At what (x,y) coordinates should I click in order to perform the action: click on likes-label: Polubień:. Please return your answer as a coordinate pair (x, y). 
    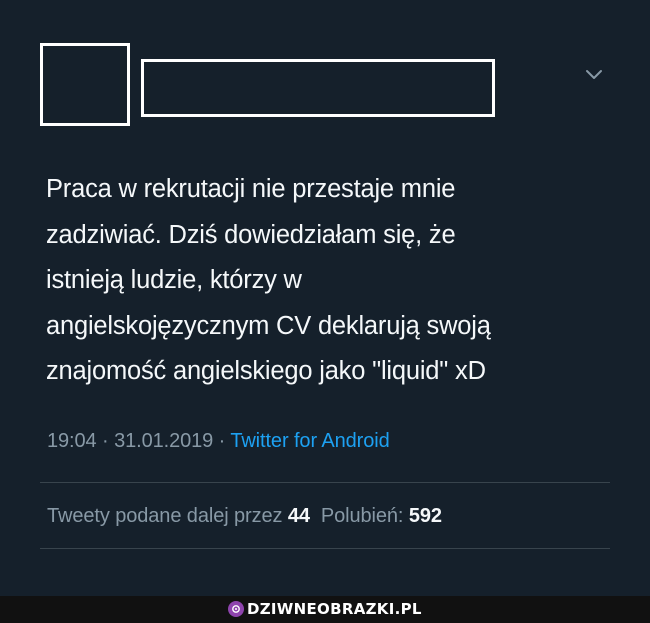
    Looking at the image, I should click on (362, 516).